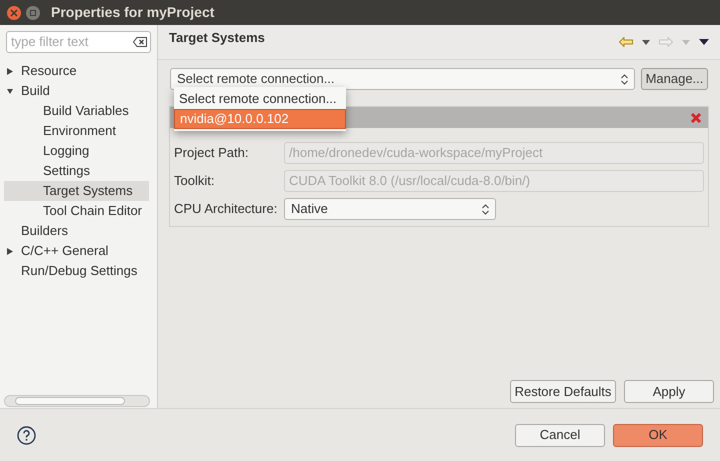  I want to click on filter-input: type filter text, so click(72, 42).